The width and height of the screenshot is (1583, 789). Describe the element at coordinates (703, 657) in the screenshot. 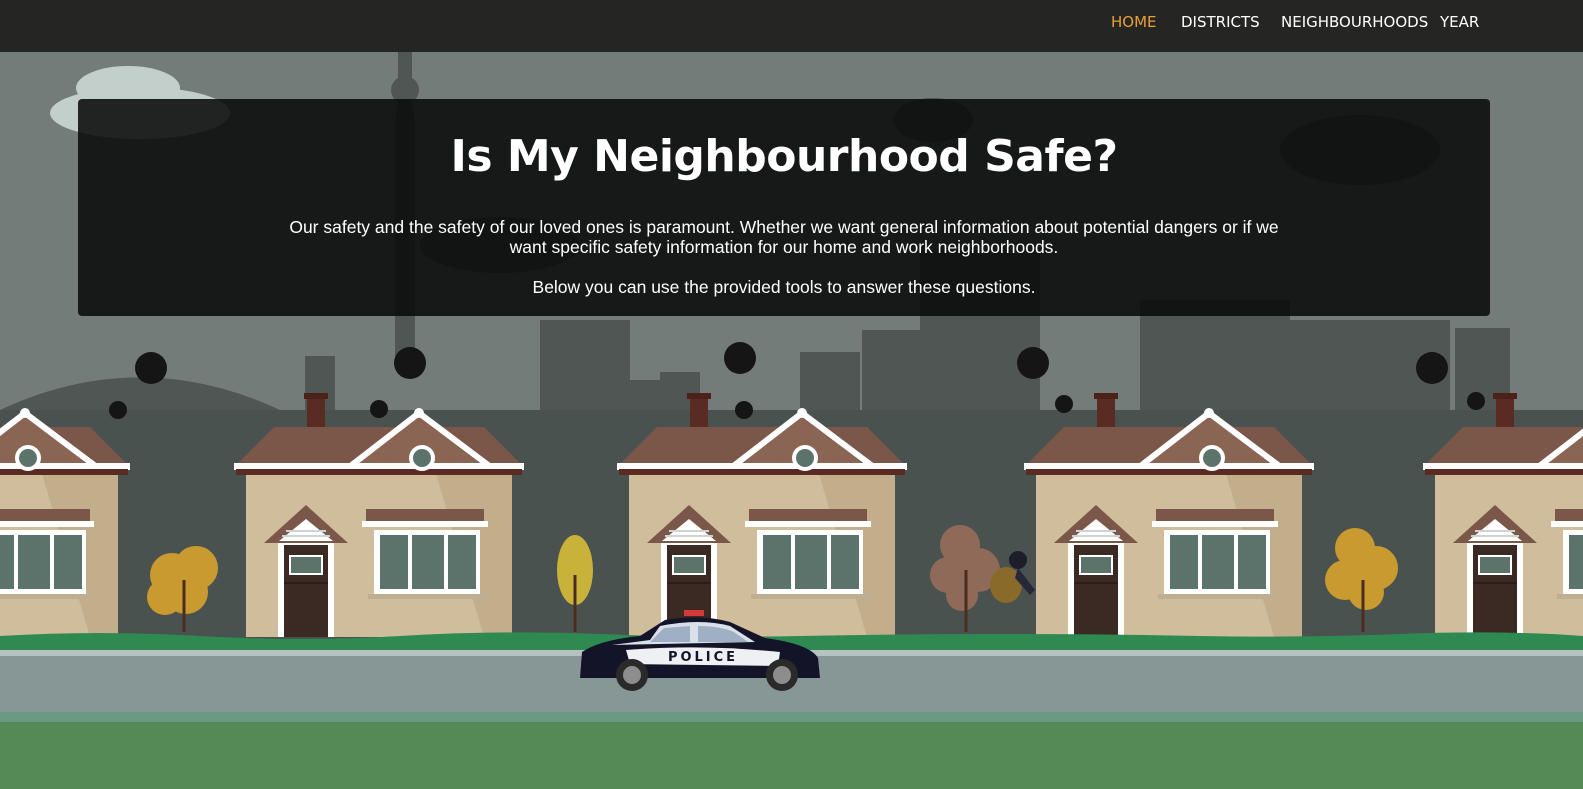

I see `police-car-label: POLICE` at that location.